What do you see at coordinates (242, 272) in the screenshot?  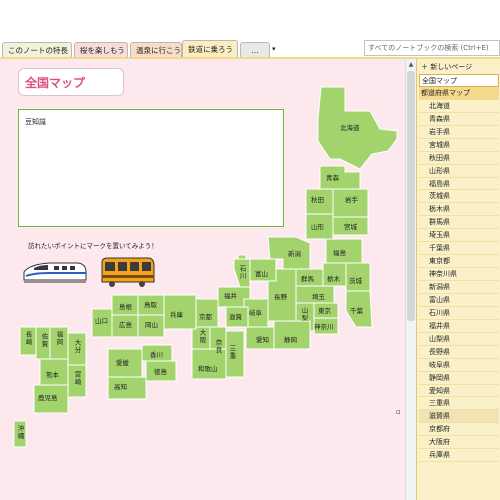 I see `label-ishikawa: 石川` at bounding box center [242, 272].